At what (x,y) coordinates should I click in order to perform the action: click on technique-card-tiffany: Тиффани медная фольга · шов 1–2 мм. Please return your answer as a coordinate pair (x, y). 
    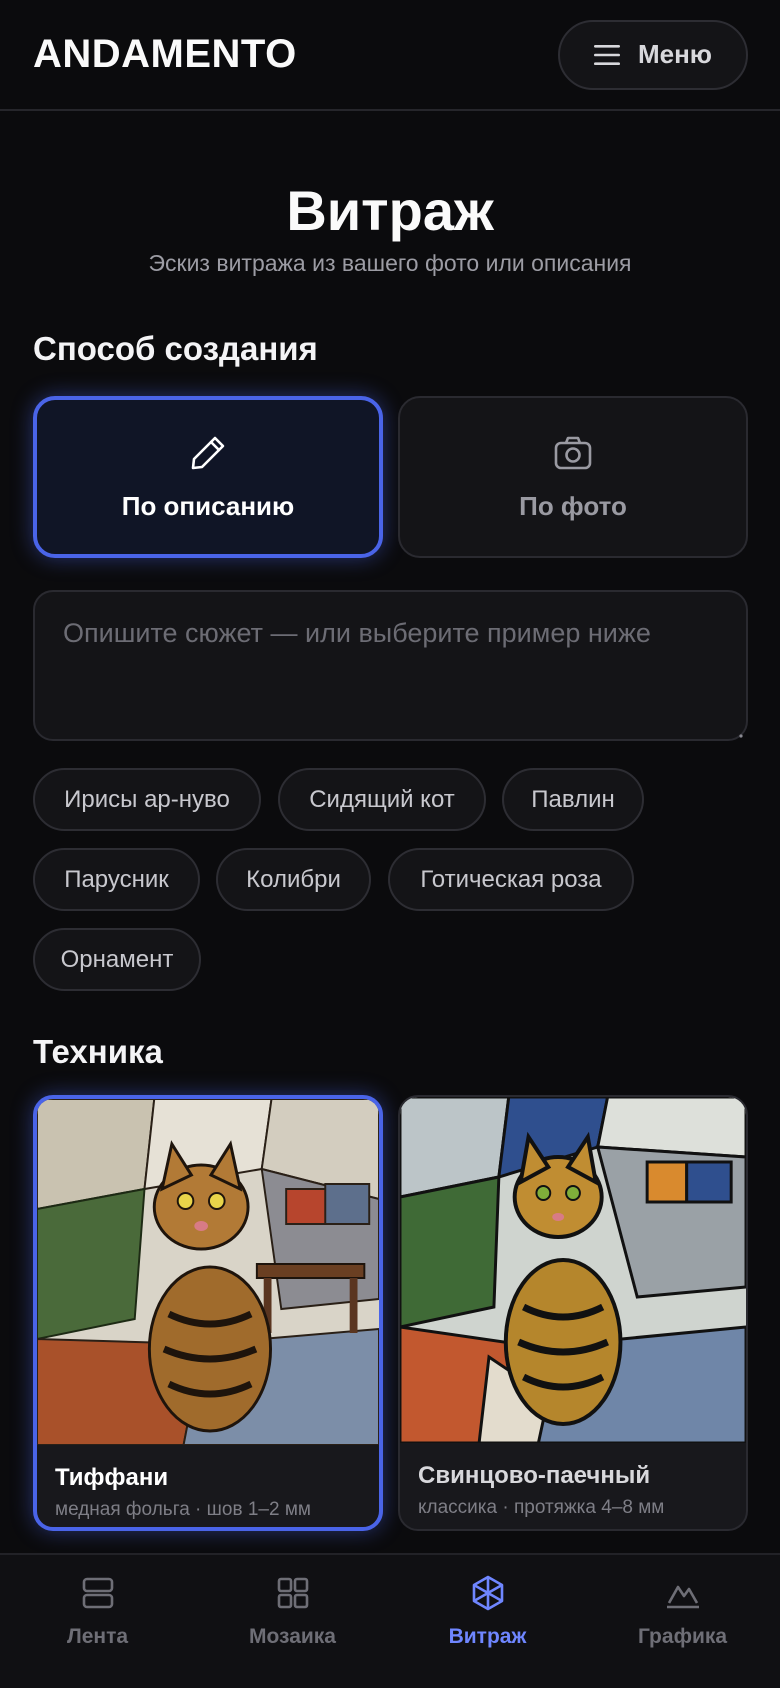
    Looking at the image, I should click on (208, 1313).